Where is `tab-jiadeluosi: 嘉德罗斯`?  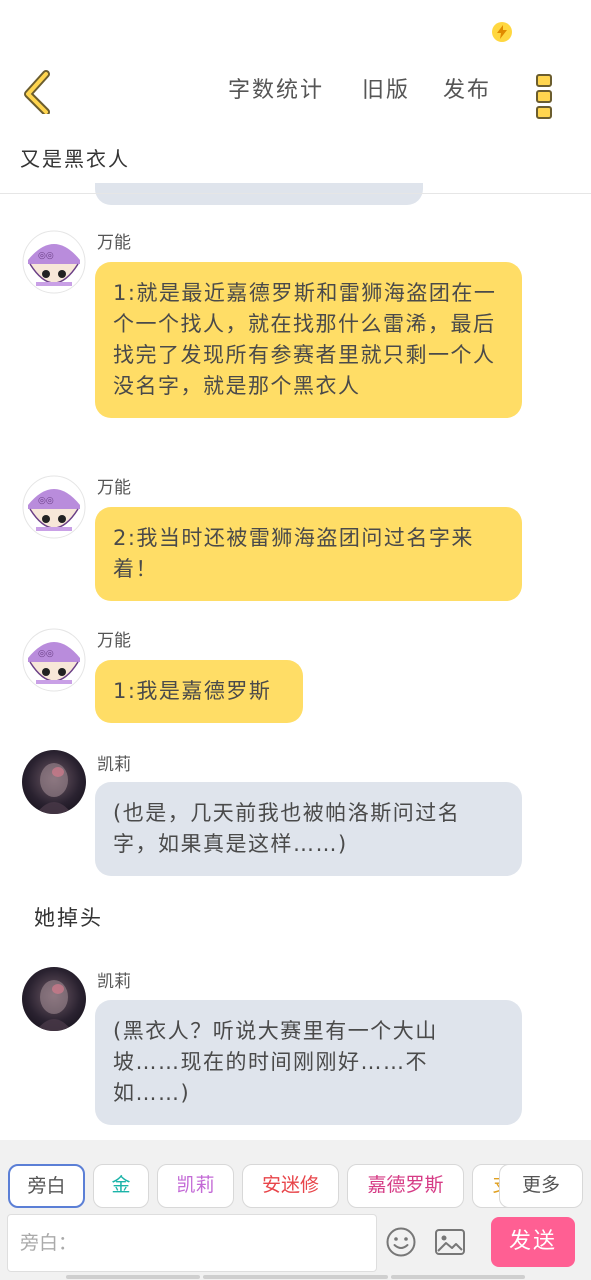
tab-jiadeluosi: 嘉德罗斯 is located at coordinates (405, 1186).